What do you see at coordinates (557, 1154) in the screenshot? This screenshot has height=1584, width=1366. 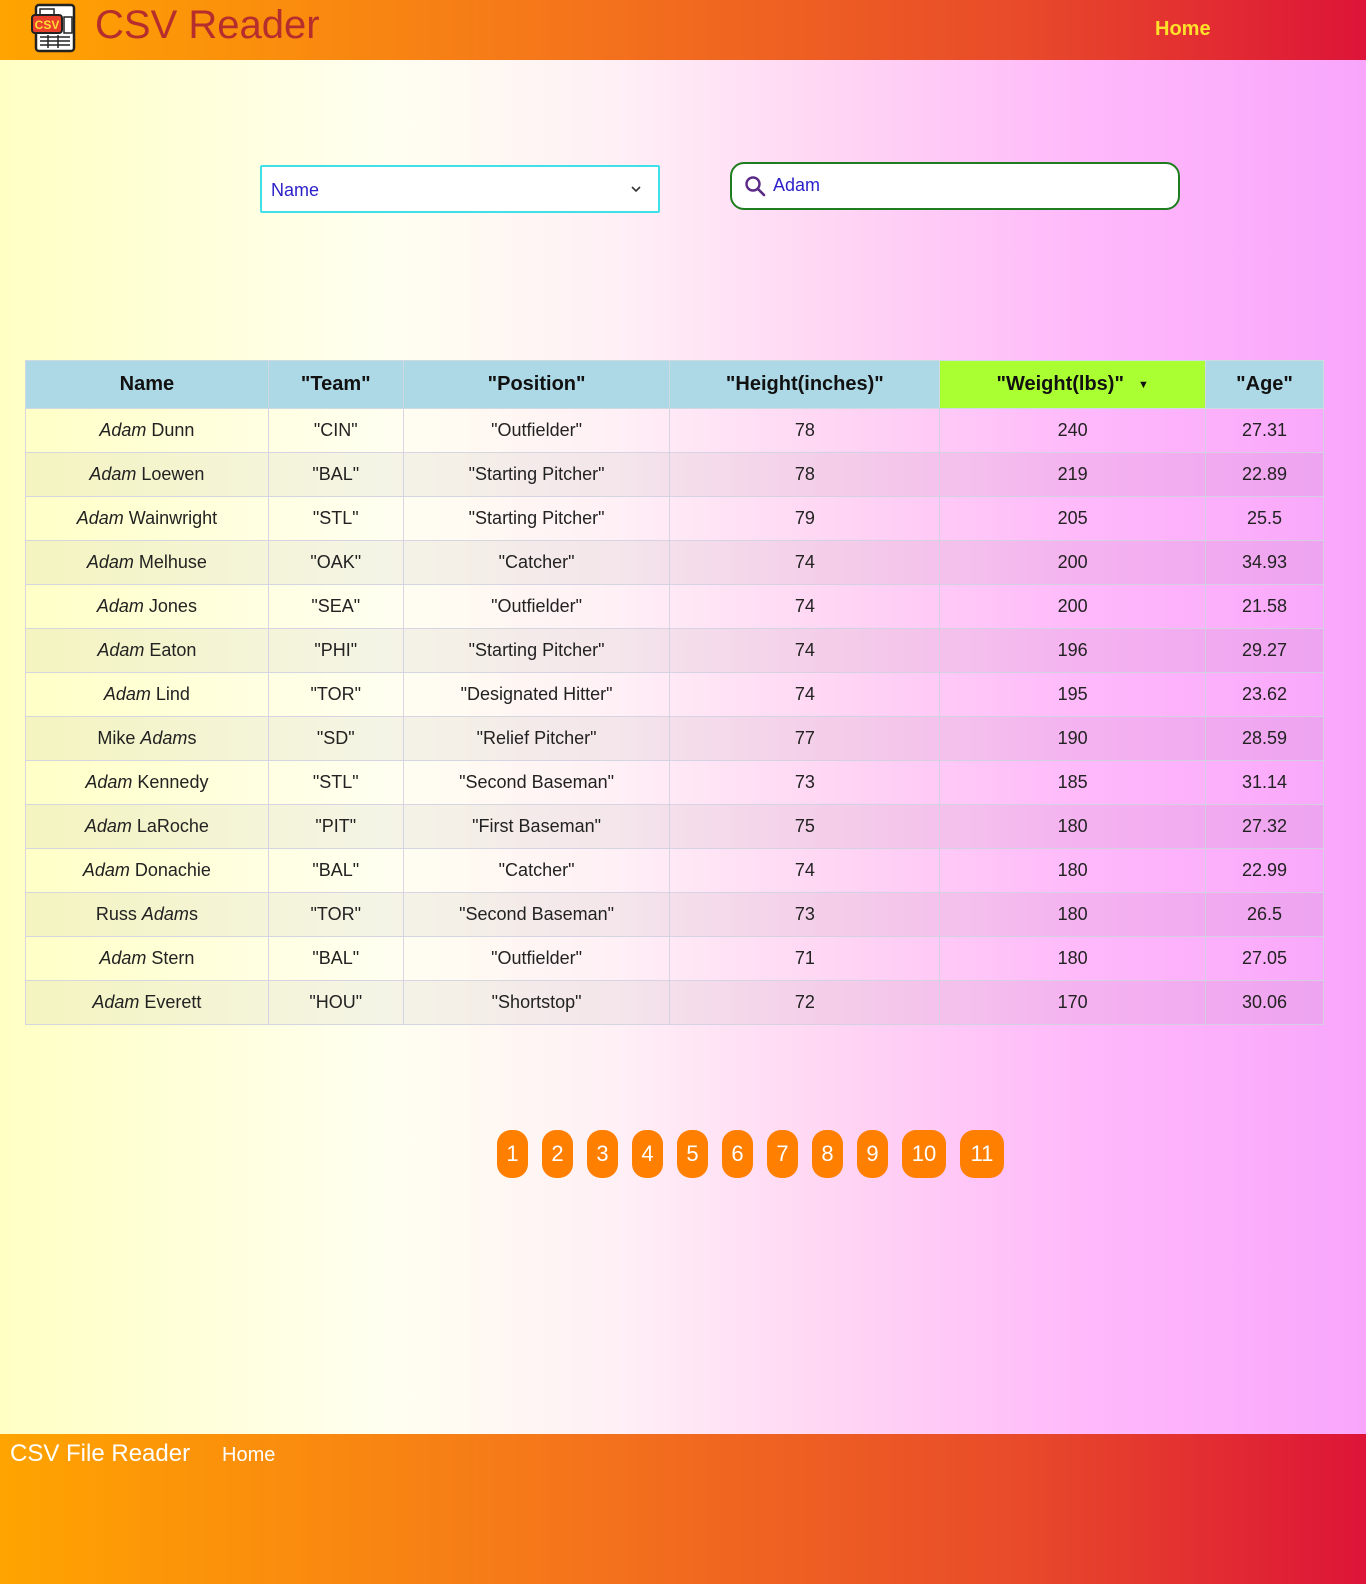 I see `page-button-2: 2` at bounding box center [557, 1154].